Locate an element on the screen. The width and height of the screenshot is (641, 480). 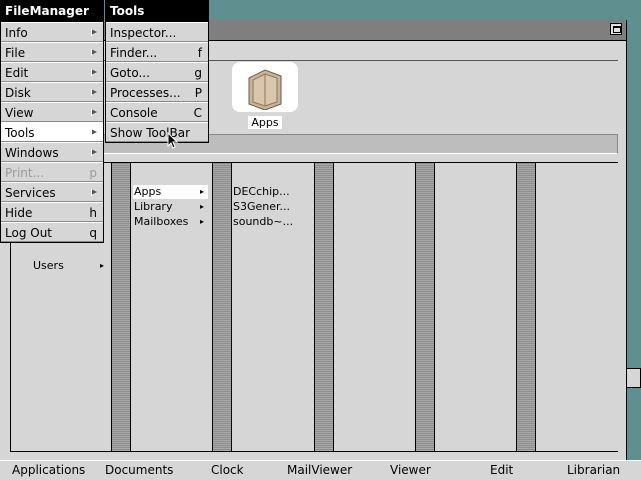
app-documents: Documents is located at coordinates (139, 470).